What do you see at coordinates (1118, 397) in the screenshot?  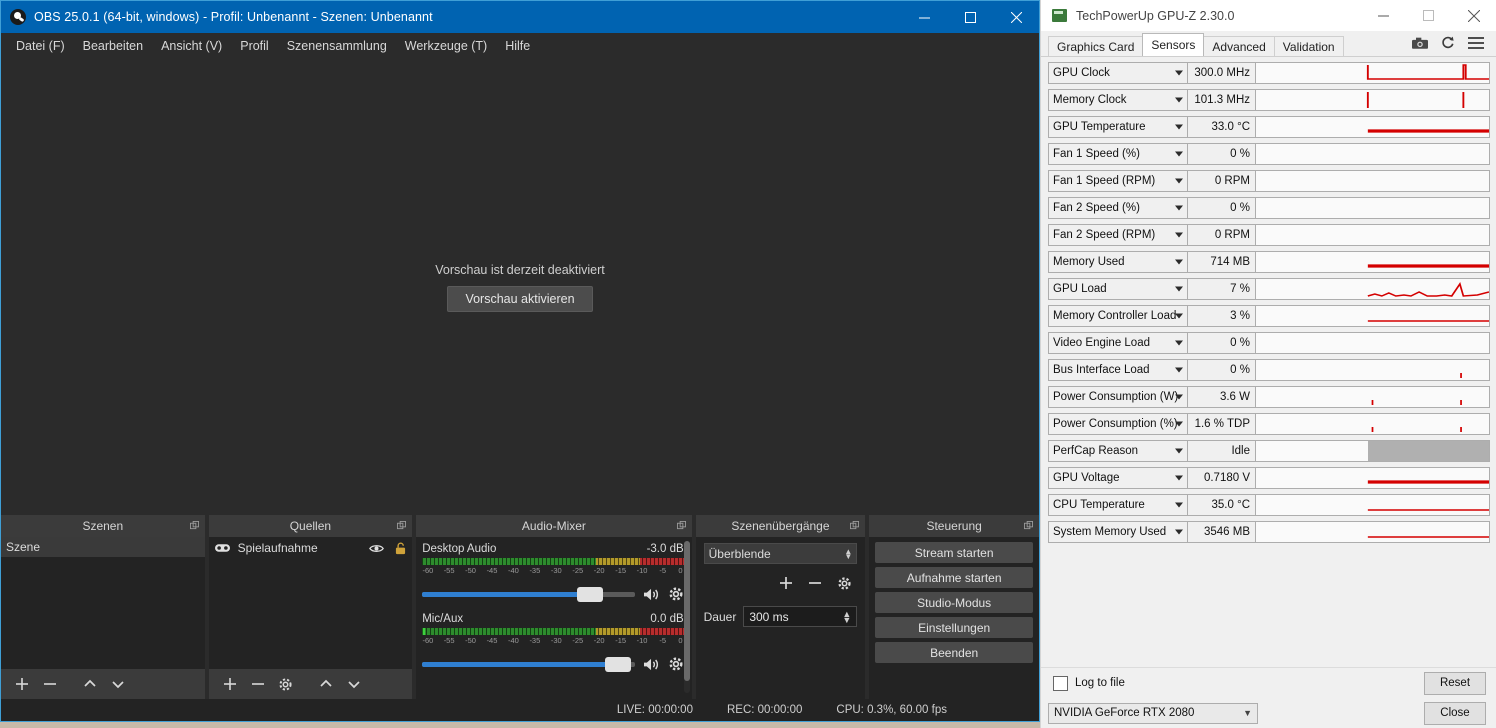 I see `sensor-name-select: Power Consumption (W)` at bounding box center [1118, 397].